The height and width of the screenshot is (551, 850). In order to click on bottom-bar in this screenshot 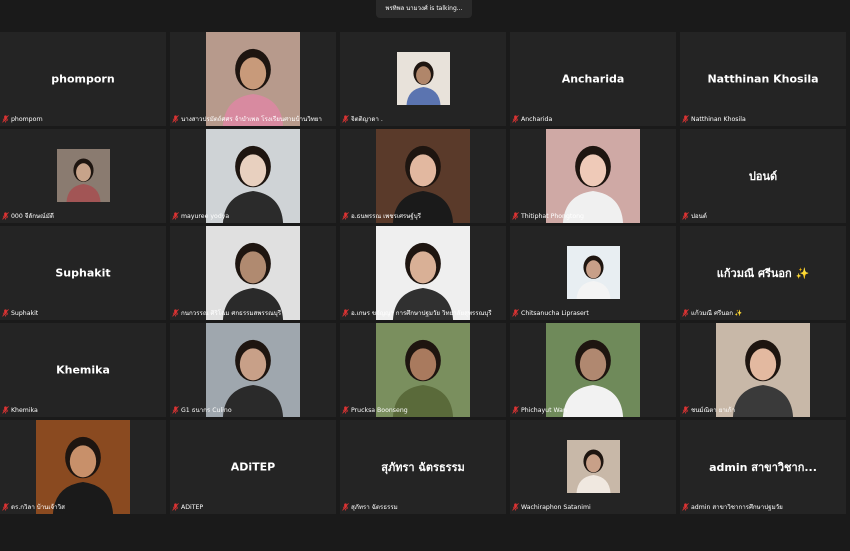, I will do `click(425, 533)`.